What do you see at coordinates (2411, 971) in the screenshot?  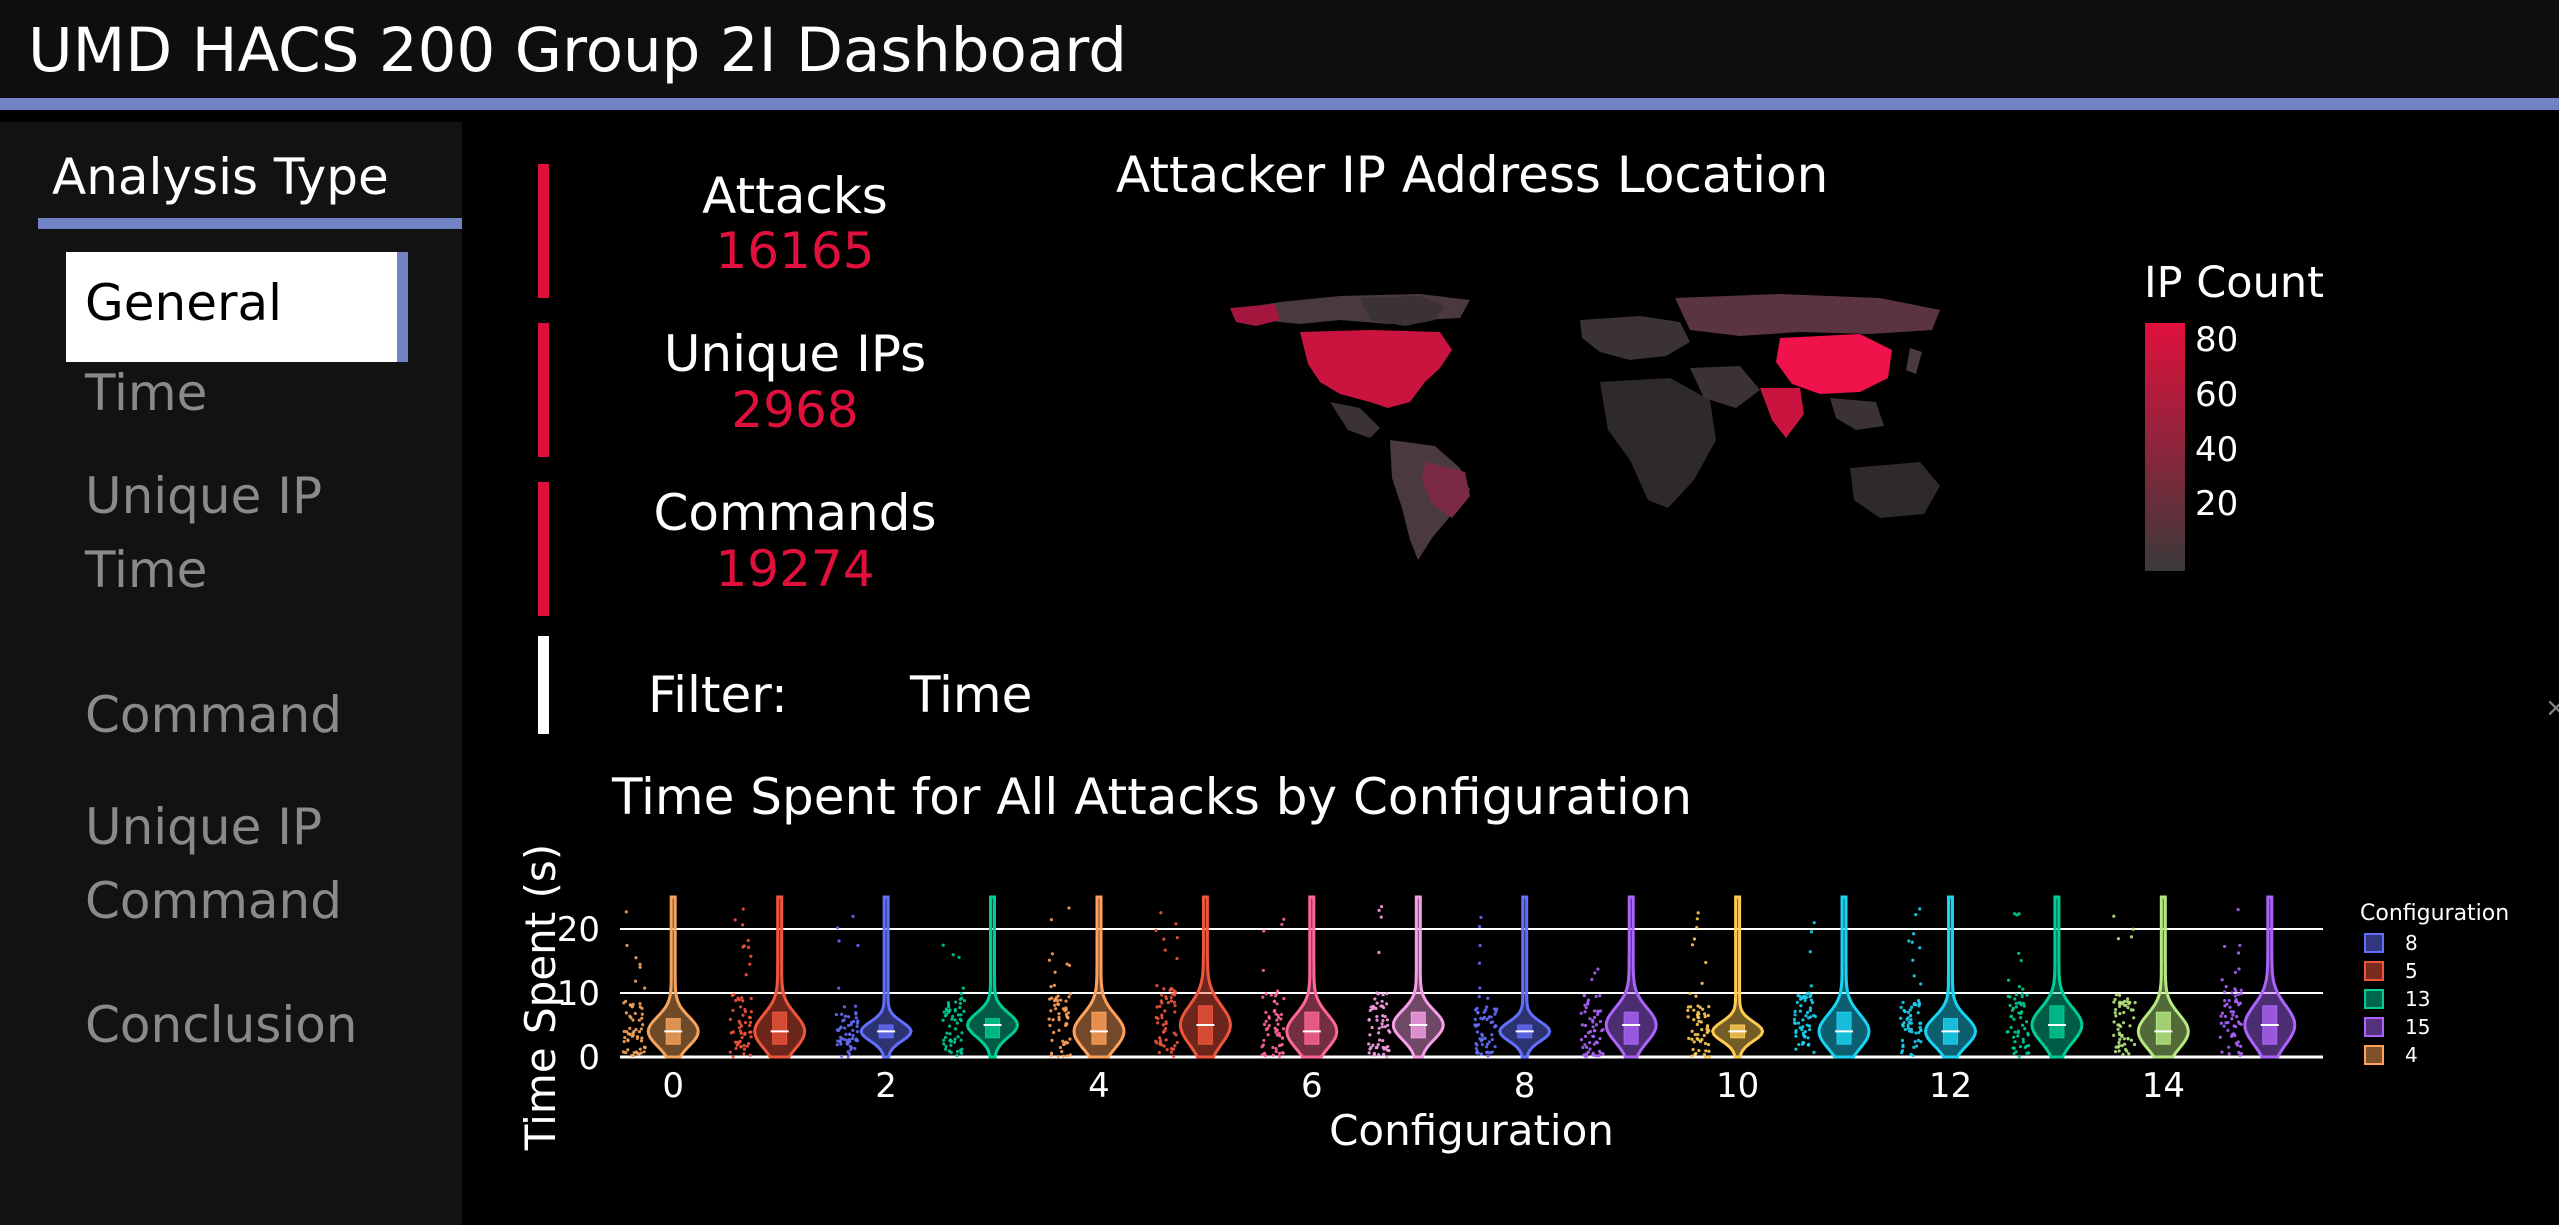 I see `legend-label: 5` at bounding box center [2411, 971].